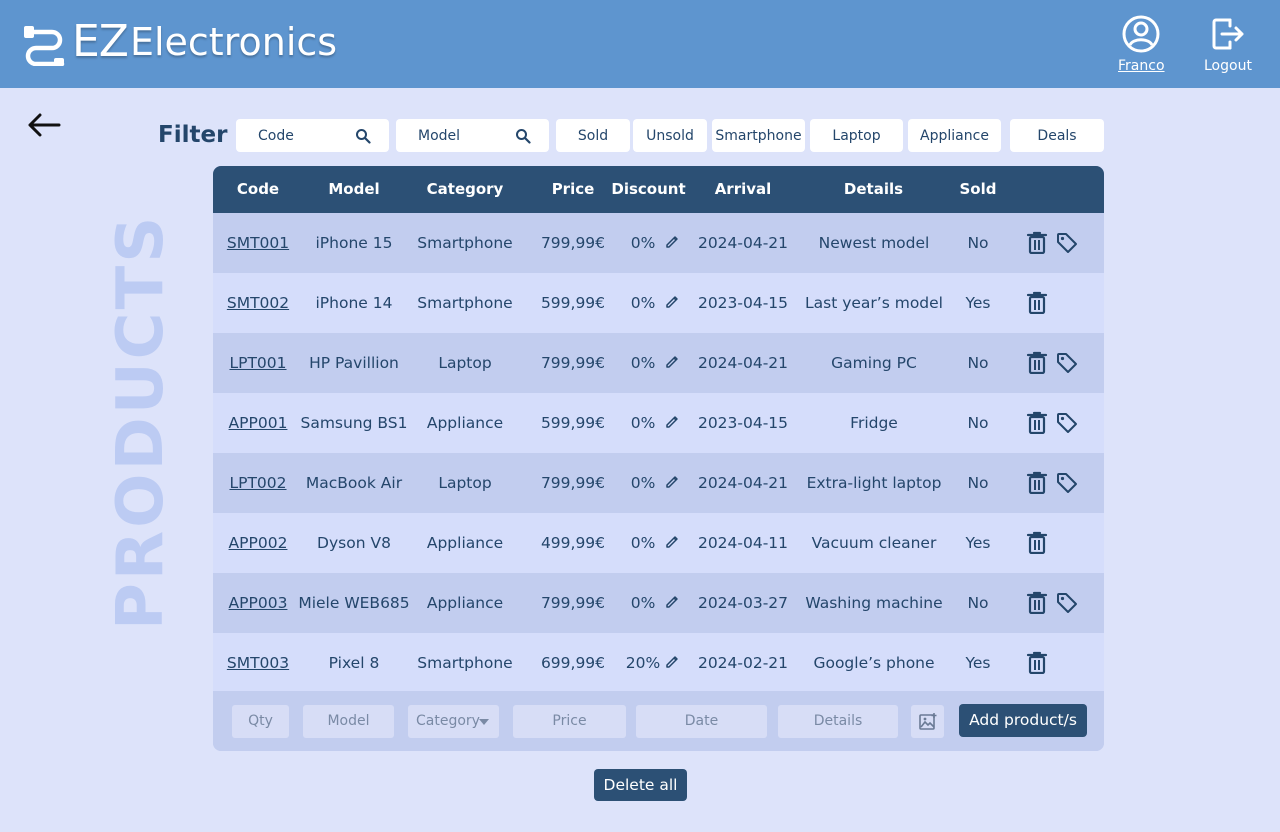 This screenshot has width=1280, height=832. Describe the element at coordinates (1141, 34) in the screenshot. I see `user-circle-icon` at that location.